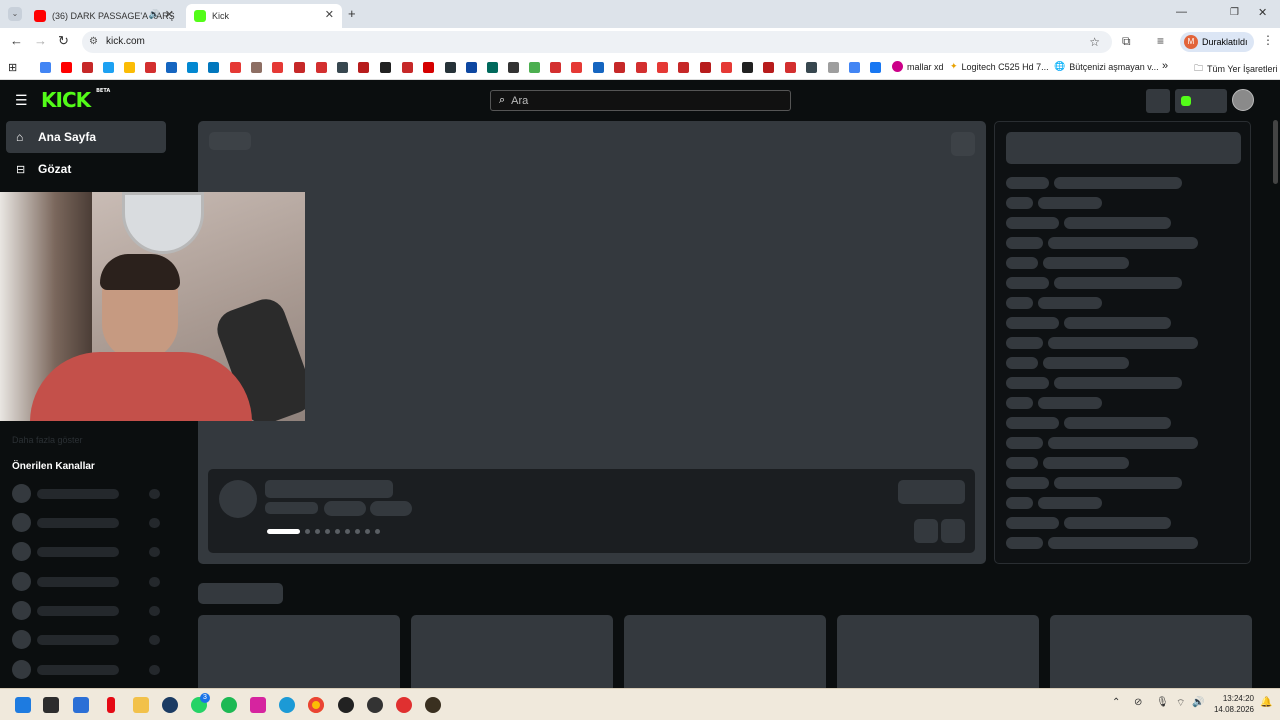 The height and width of the screenshot is (720, 1280). What do you see at coordinates (12, 67) in the screenshot?
I see `apps-icon: ⊞` at bounding box center [12, 67].